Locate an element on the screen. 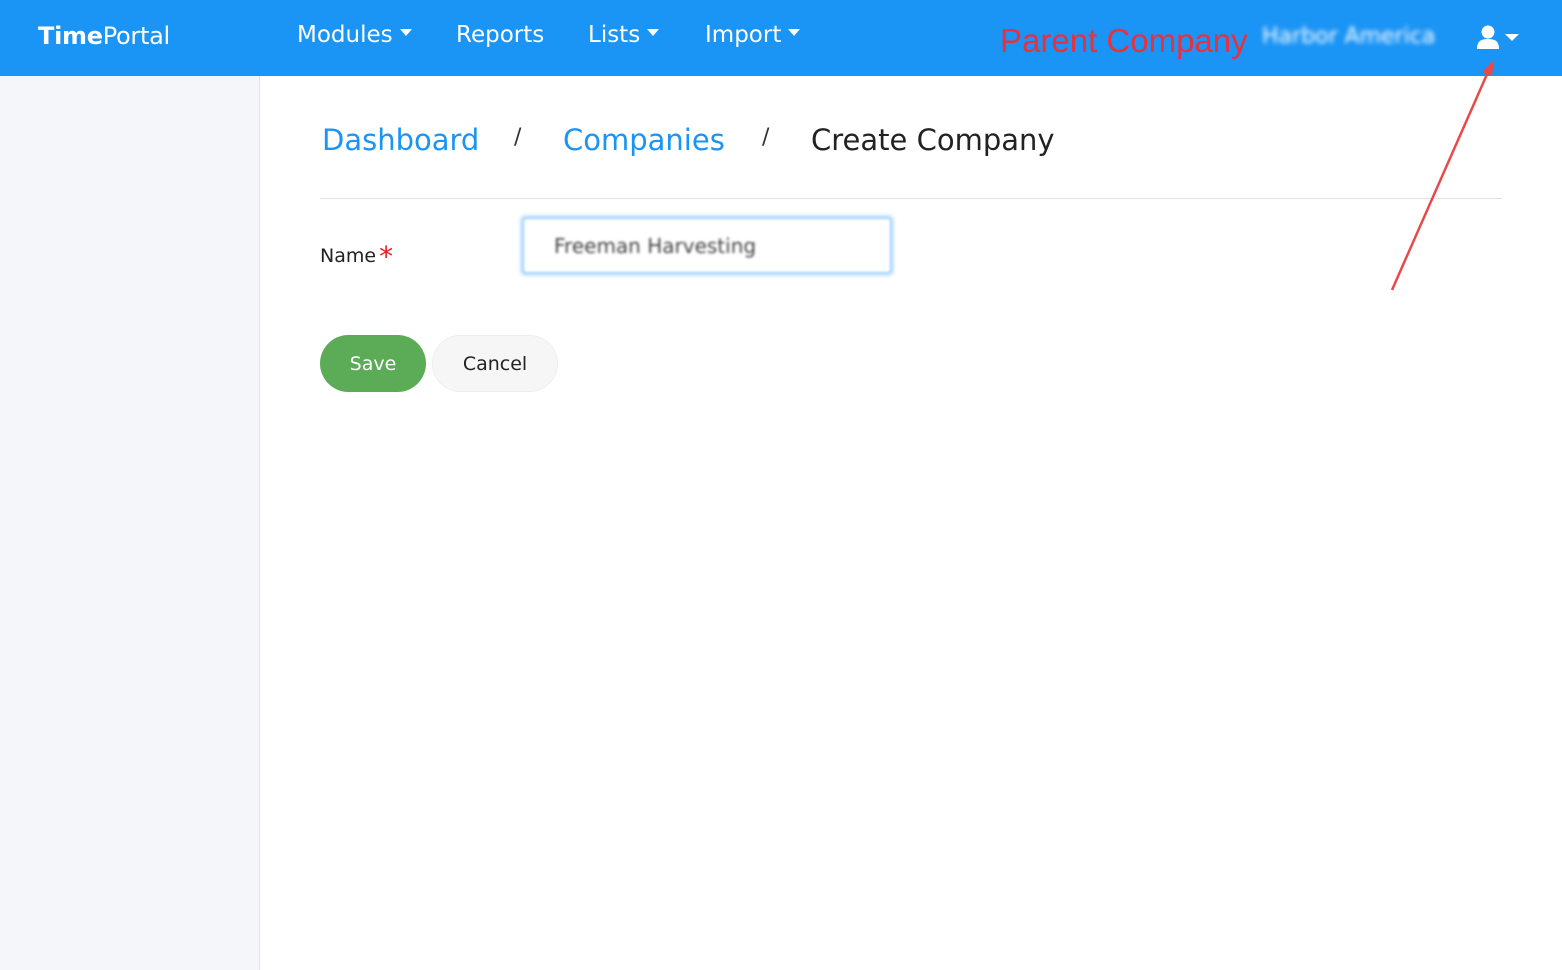 This screenshot has height=970, width=1562. nav-lists-dropdown: Lists is located at coordinates (624, 35).